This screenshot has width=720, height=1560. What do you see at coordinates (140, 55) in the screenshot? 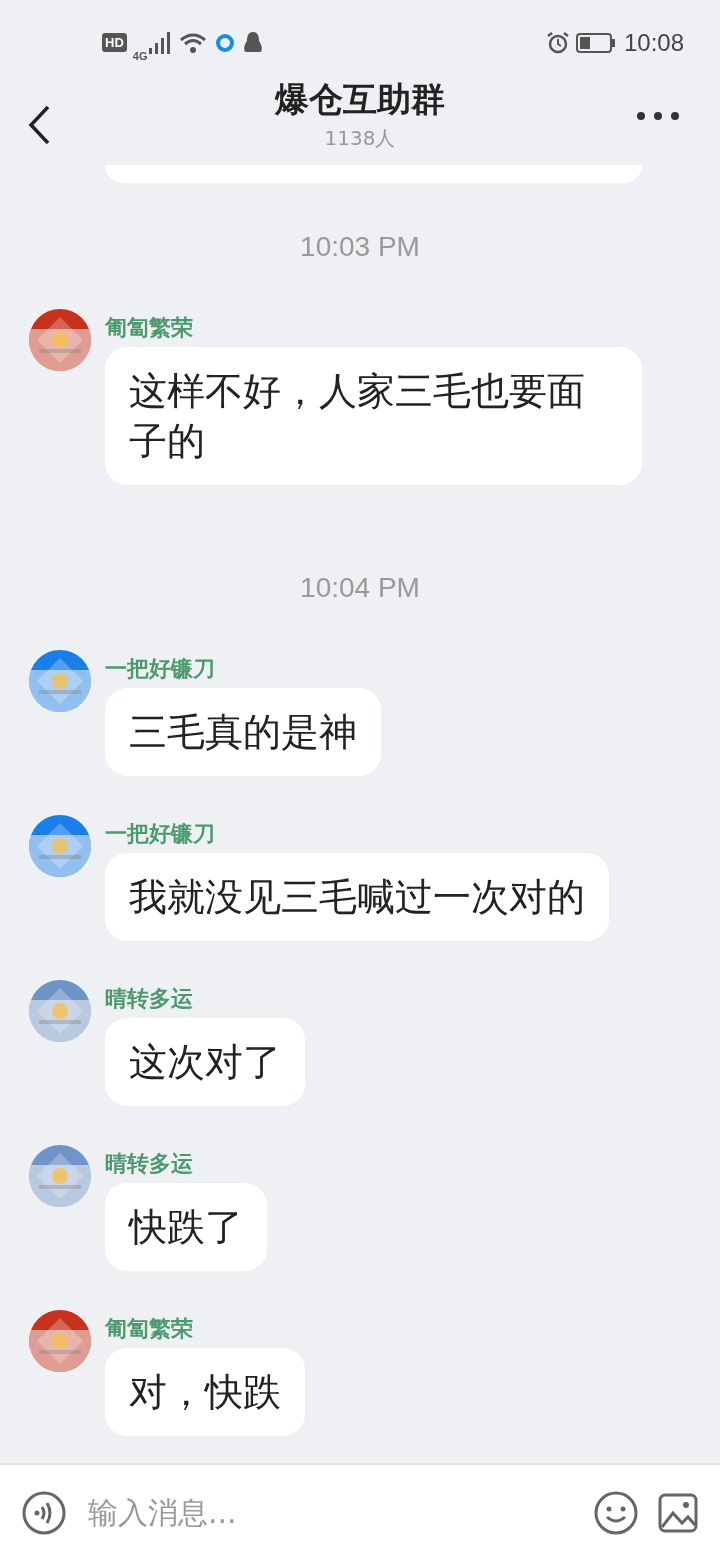
I see `network-type: 4G` at bounding box center [140, 55].